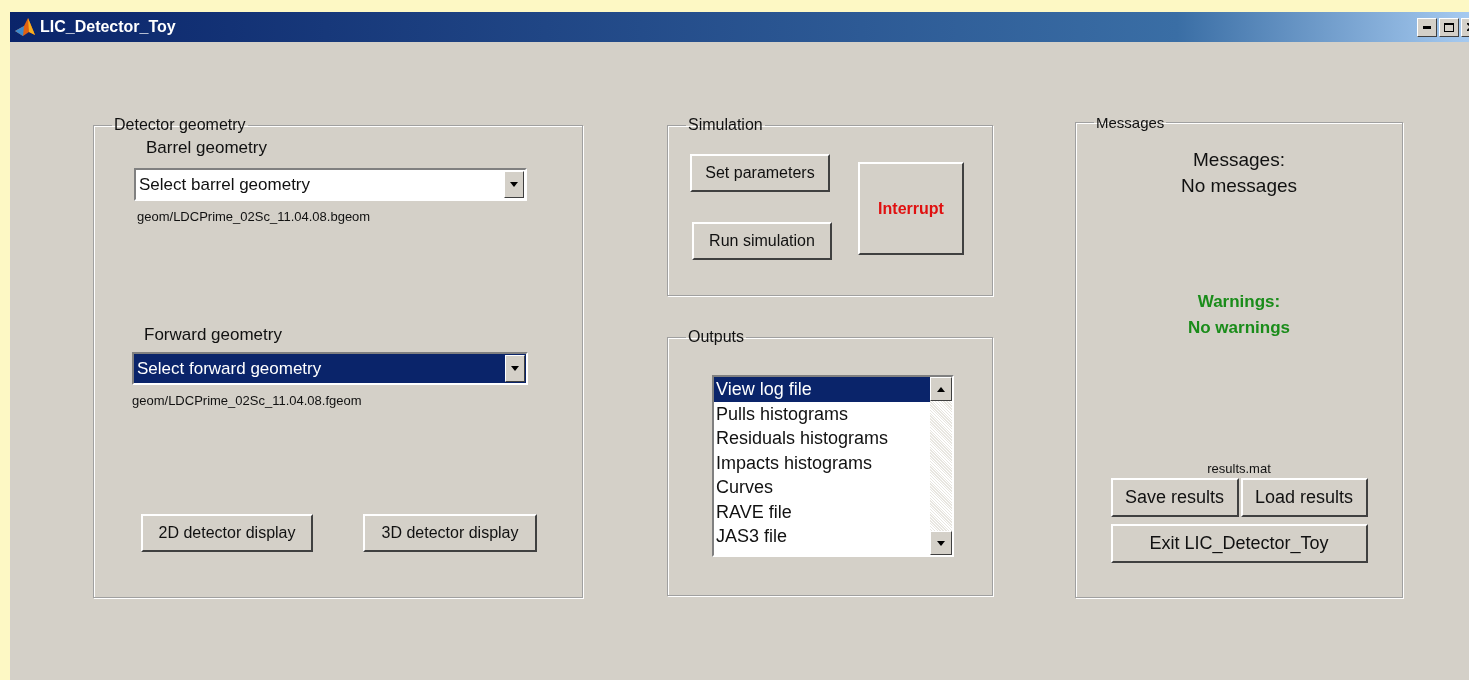 The width and height of the screenshot is (1469, 680). Describe the element at coordinates (1239, 302) in the screenshot. I see `message-text: Warnings:` at that location.